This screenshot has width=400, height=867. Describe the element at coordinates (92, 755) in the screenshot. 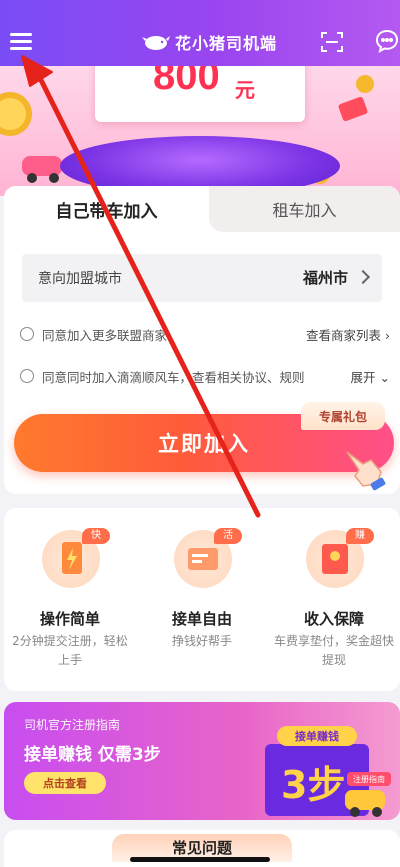

I see `guide-title: 接单赚钱 仅需3步` at that location.